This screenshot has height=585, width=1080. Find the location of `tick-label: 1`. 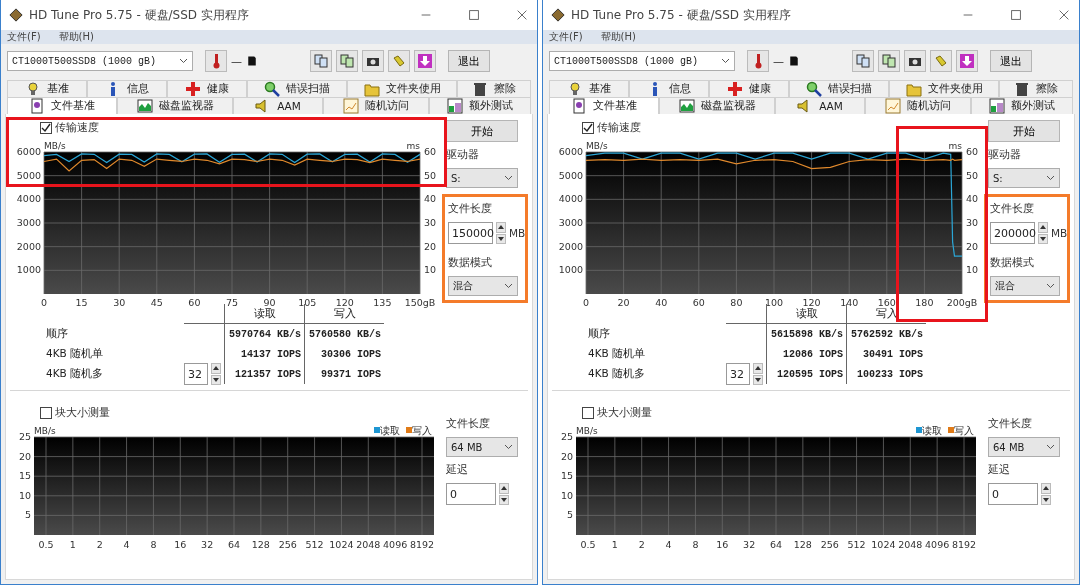

tick-label: 1 is located at coordinates (72, 544).